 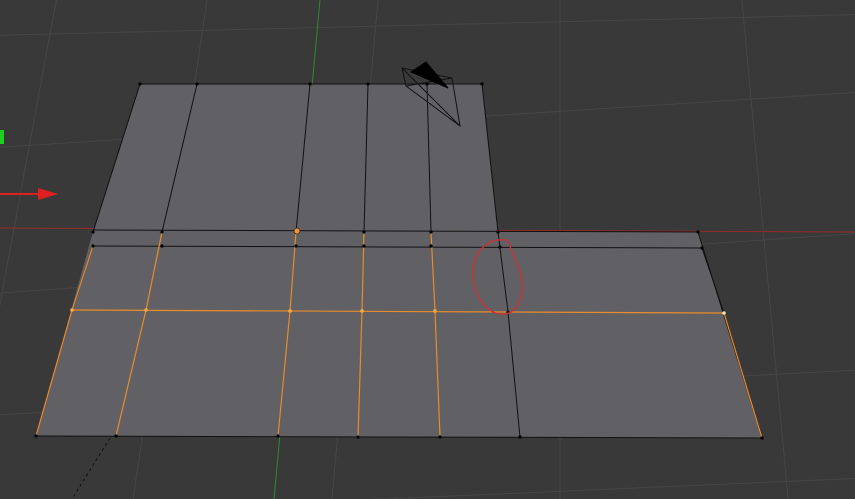 I want to click on manipulator-icon, so click(x=29, y=165).